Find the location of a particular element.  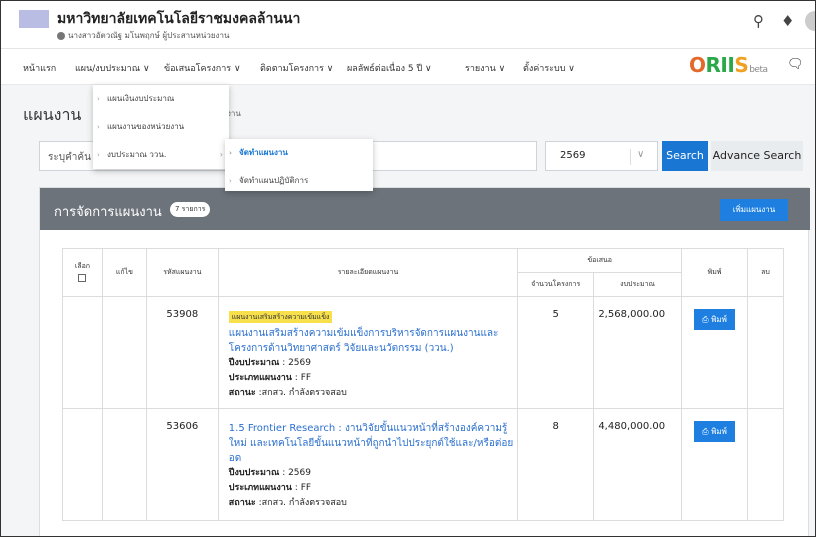

nav-item-proposal: ข้อเสนอโครงการ ∨ is located at coordinates (202, 68).